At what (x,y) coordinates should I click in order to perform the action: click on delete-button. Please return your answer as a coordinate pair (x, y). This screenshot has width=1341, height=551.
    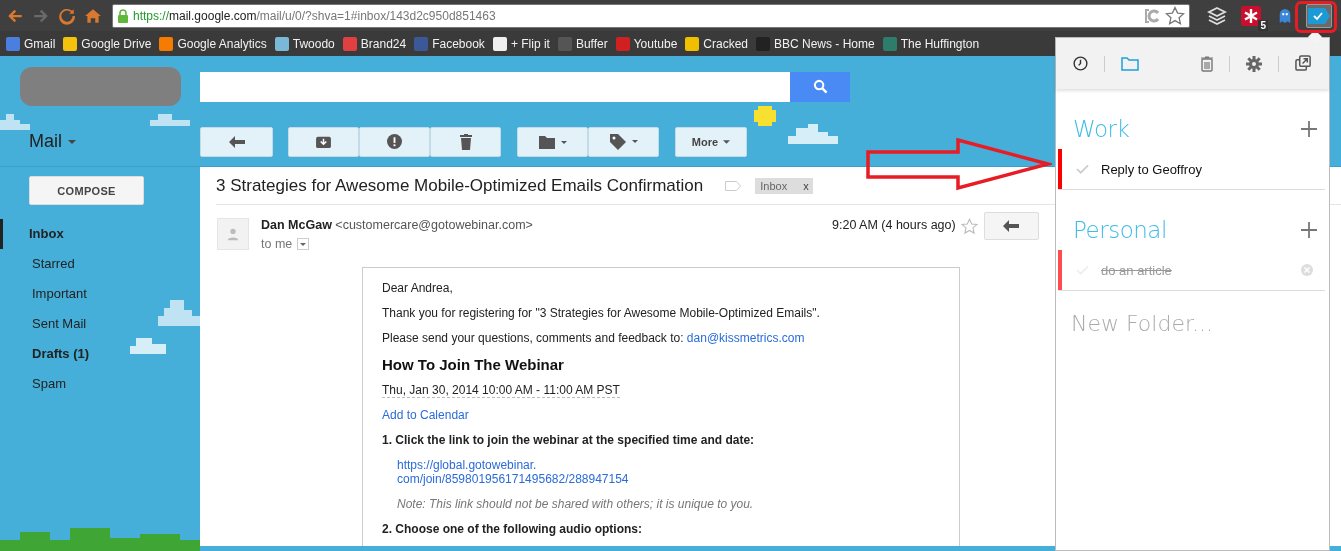
    Looking at the image, I should click on (465, 141).